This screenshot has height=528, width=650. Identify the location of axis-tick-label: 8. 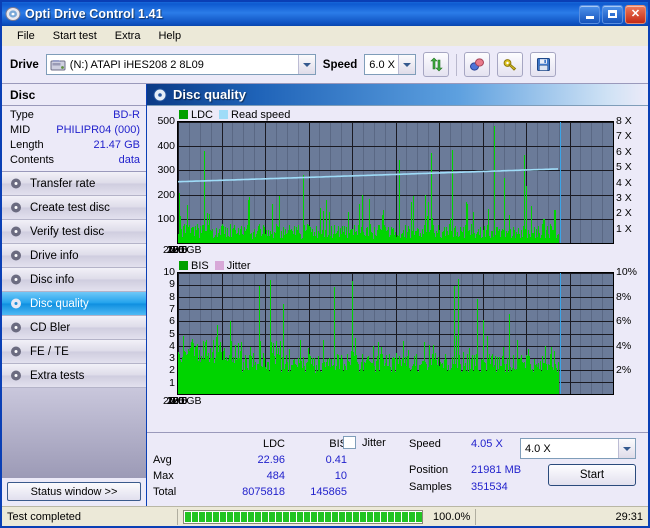
(172, 296).